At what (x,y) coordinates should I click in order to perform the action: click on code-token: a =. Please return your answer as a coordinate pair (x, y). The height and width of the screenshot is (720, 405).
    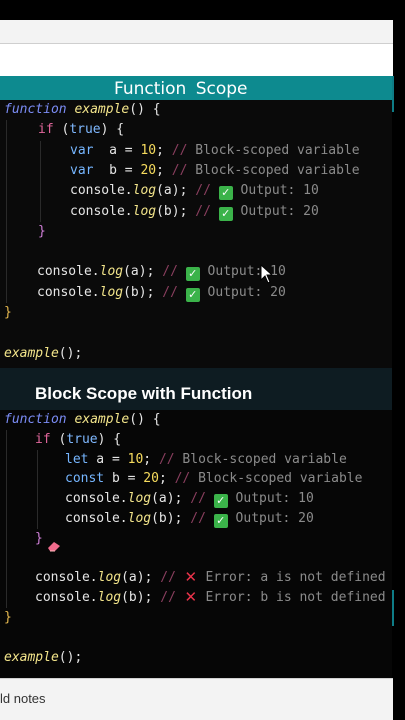
    Looking at the image, I should click on (117, 150).